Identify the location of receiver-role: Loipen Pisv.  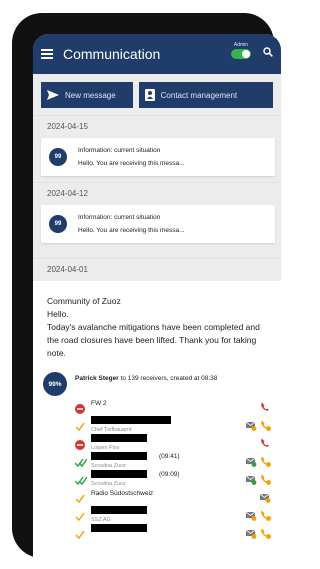
(105, 448).